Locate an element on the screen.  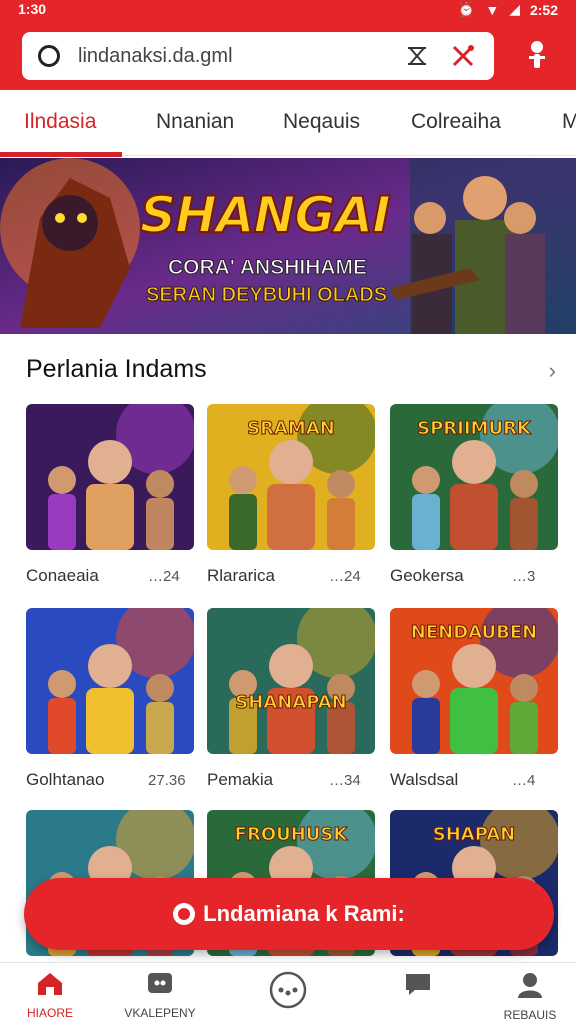
close-tab-icon is located at coordinates (463, 56).